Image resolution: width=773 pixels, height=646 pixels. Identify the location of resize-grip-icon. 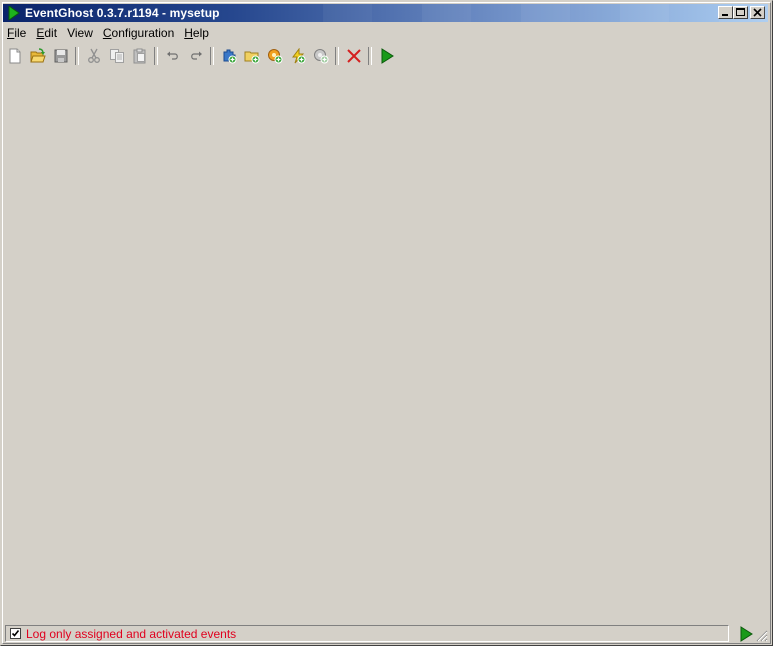
(762, 636).